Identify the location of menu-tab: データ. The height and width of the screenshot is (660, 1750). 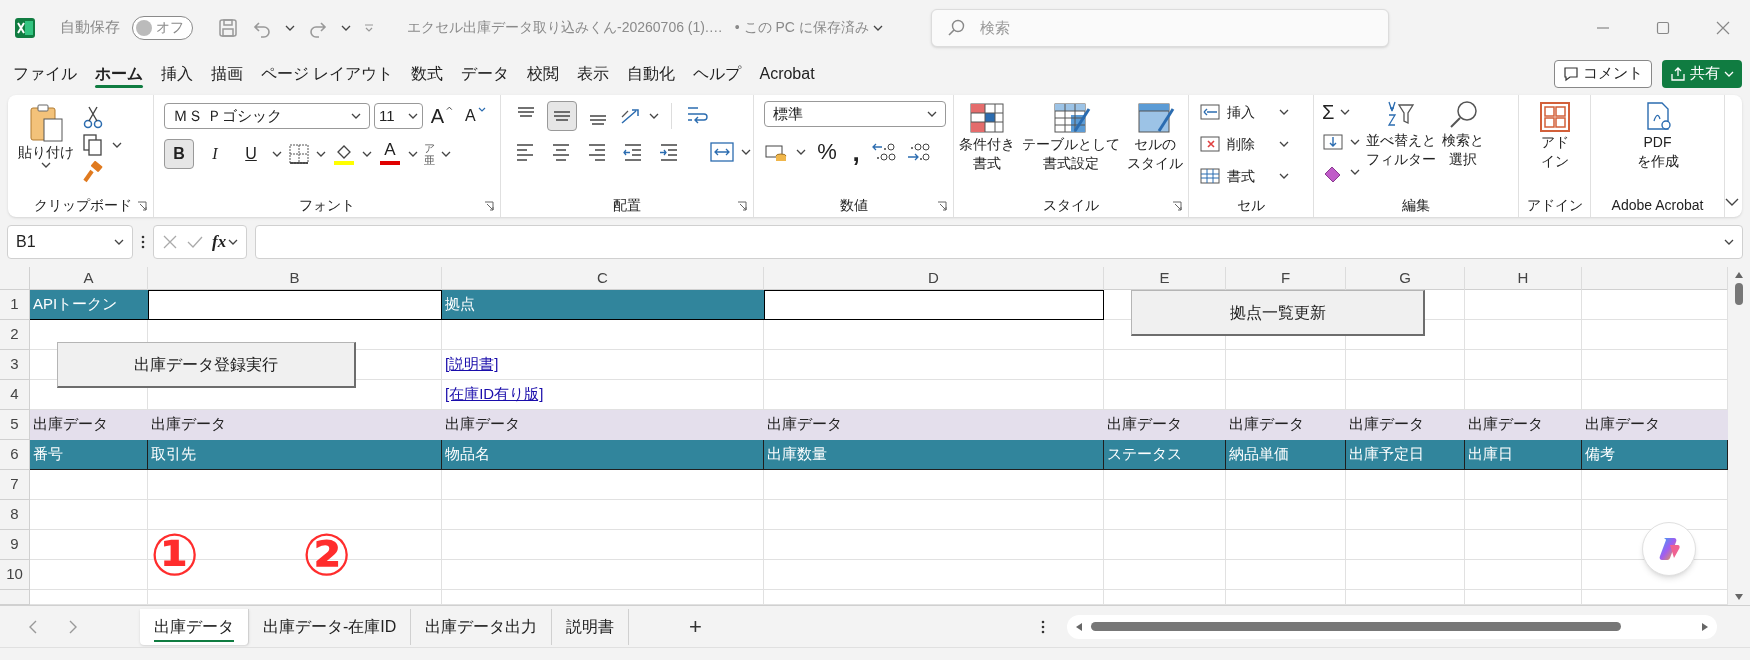
(485, 73).